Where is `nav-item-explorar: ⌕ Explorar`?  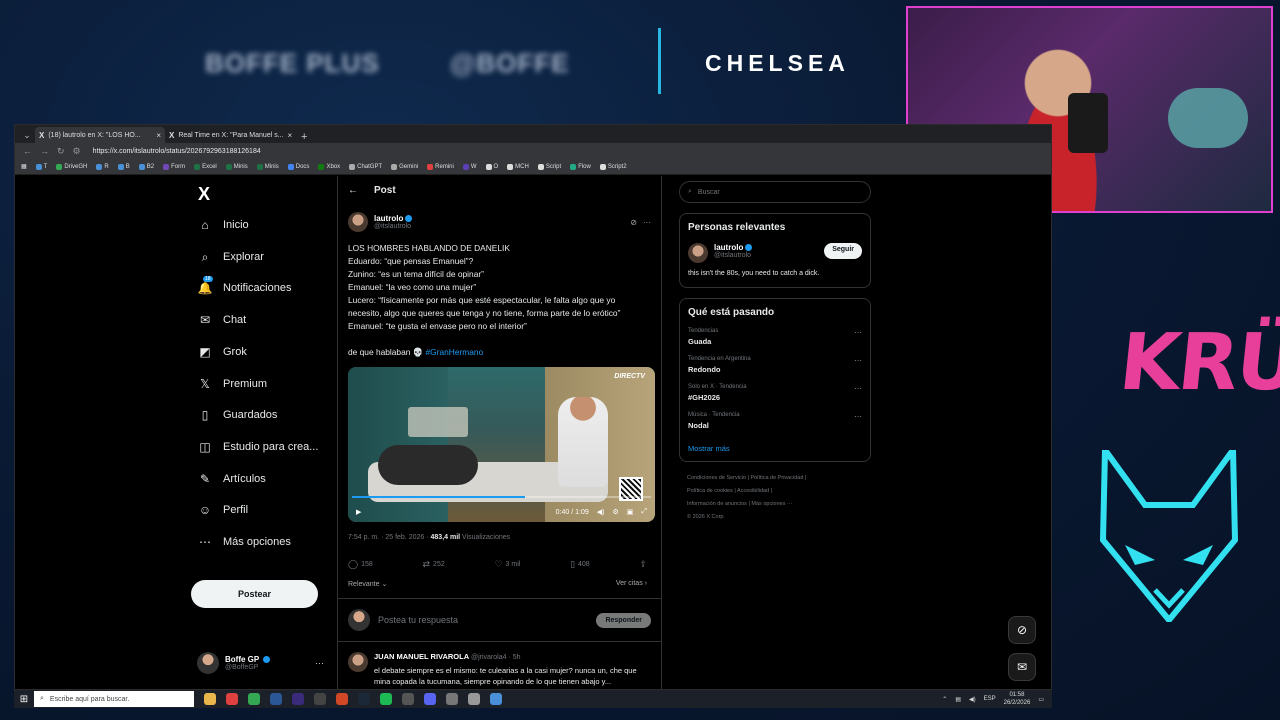 nav-item-explorar: ⌕ Explorar is located at coordinates (230, 257).